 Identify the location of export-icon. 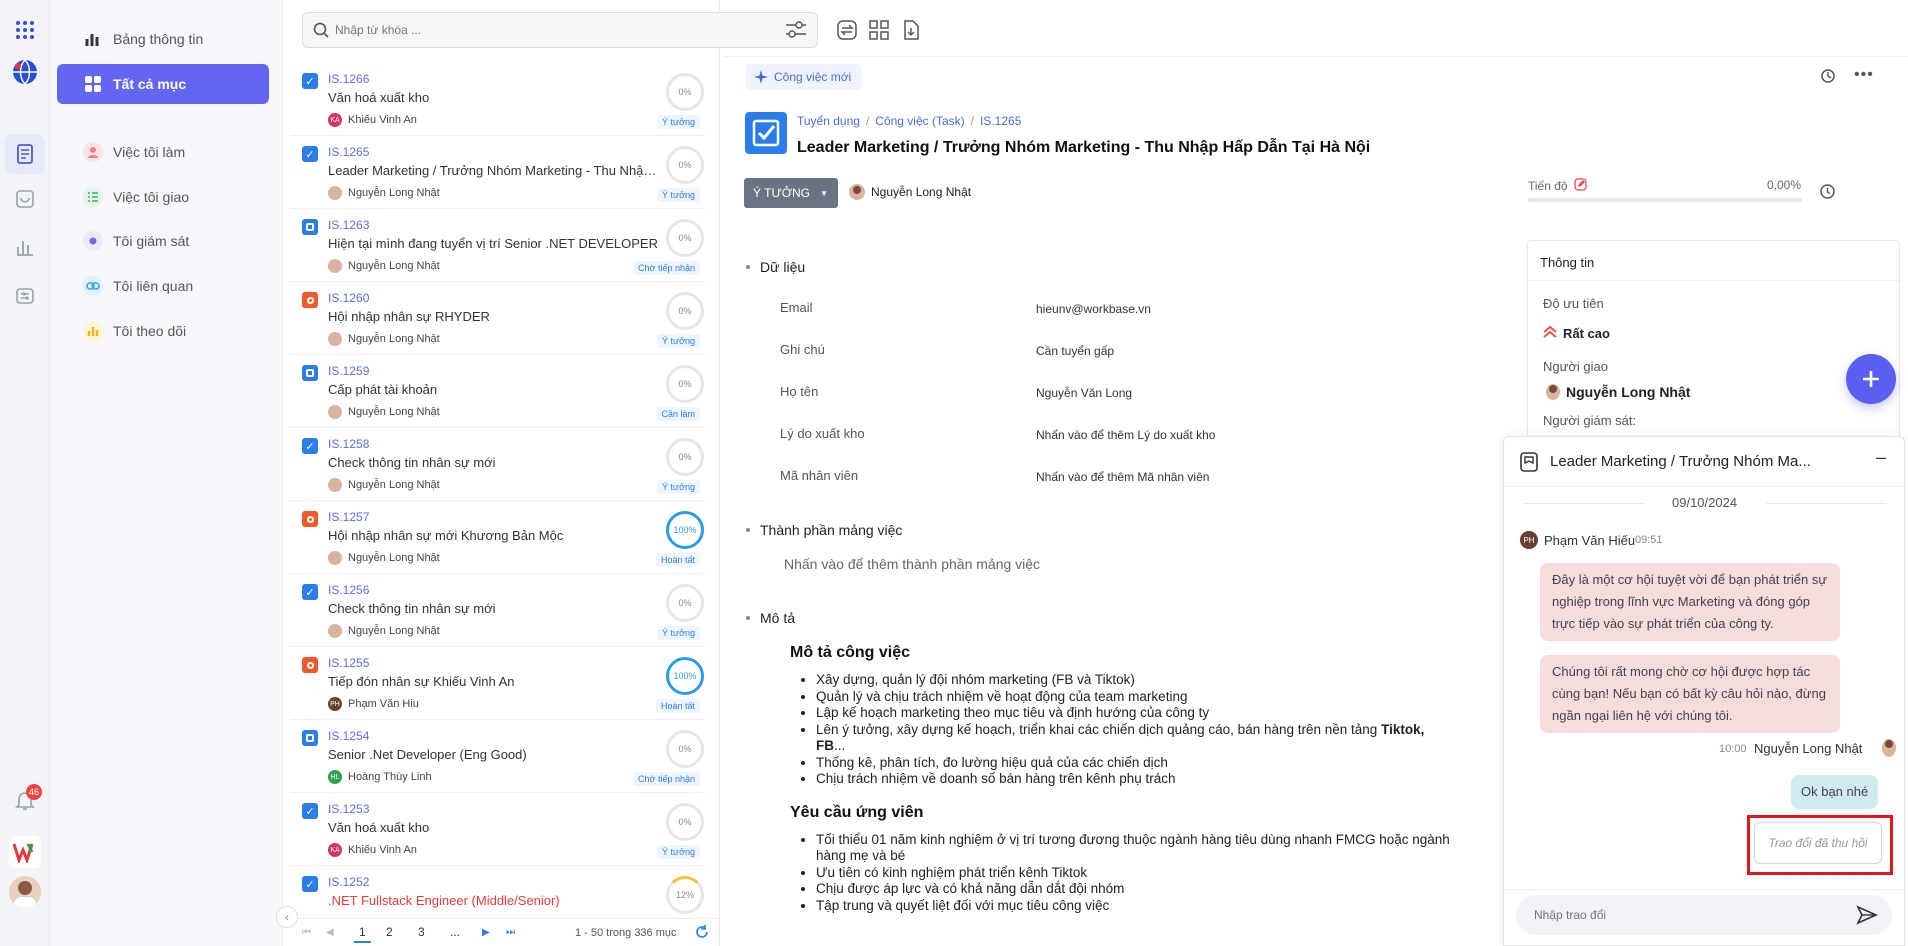
(911, 31).